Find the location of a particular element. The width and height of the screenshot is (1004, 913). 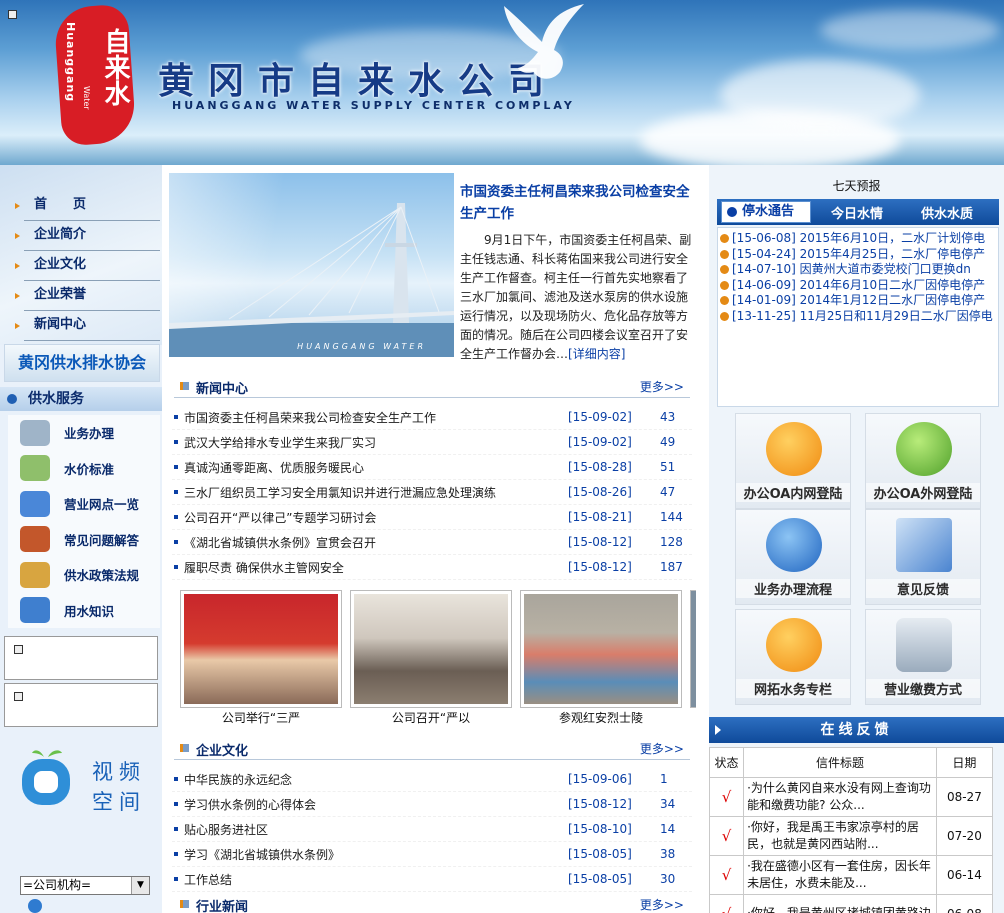

feedback-date: 07-20 is located at coordinates (964, 836).